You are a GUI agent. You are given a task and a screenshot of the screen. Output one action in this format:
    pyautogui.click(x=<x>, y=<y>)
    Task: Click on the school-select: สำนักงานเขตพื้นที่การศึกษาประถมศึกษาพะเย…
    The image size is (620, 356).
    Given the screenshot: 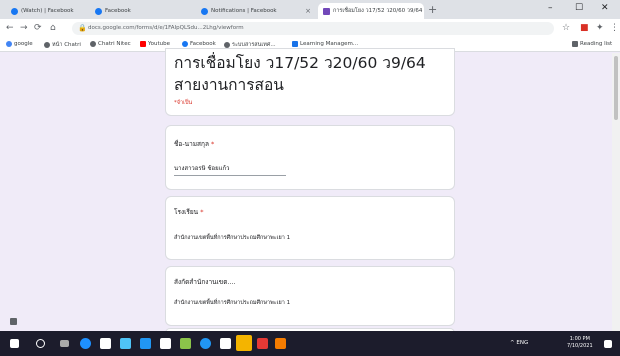 What is the action you would take?
    pyautogui.click(x=232, y=238)
    